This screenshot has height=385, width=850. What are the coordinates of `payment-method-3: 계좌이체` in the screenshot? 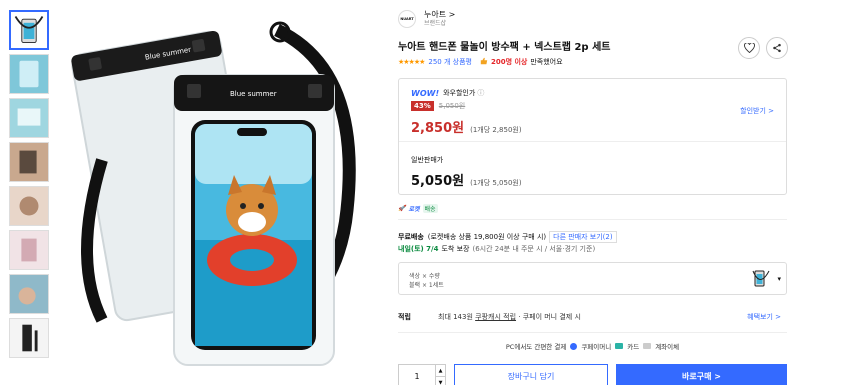 It's located at (667, 347).